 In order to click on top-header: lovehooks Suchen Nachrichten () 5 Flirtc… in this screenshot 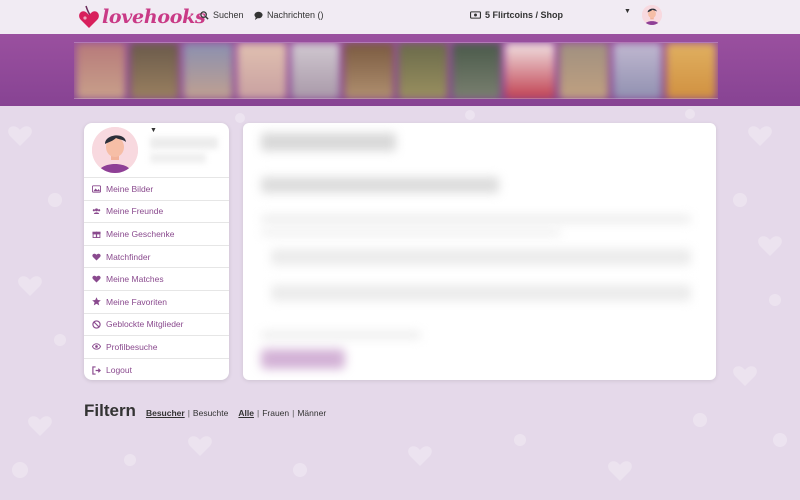, I will do `click(400, 17)`.